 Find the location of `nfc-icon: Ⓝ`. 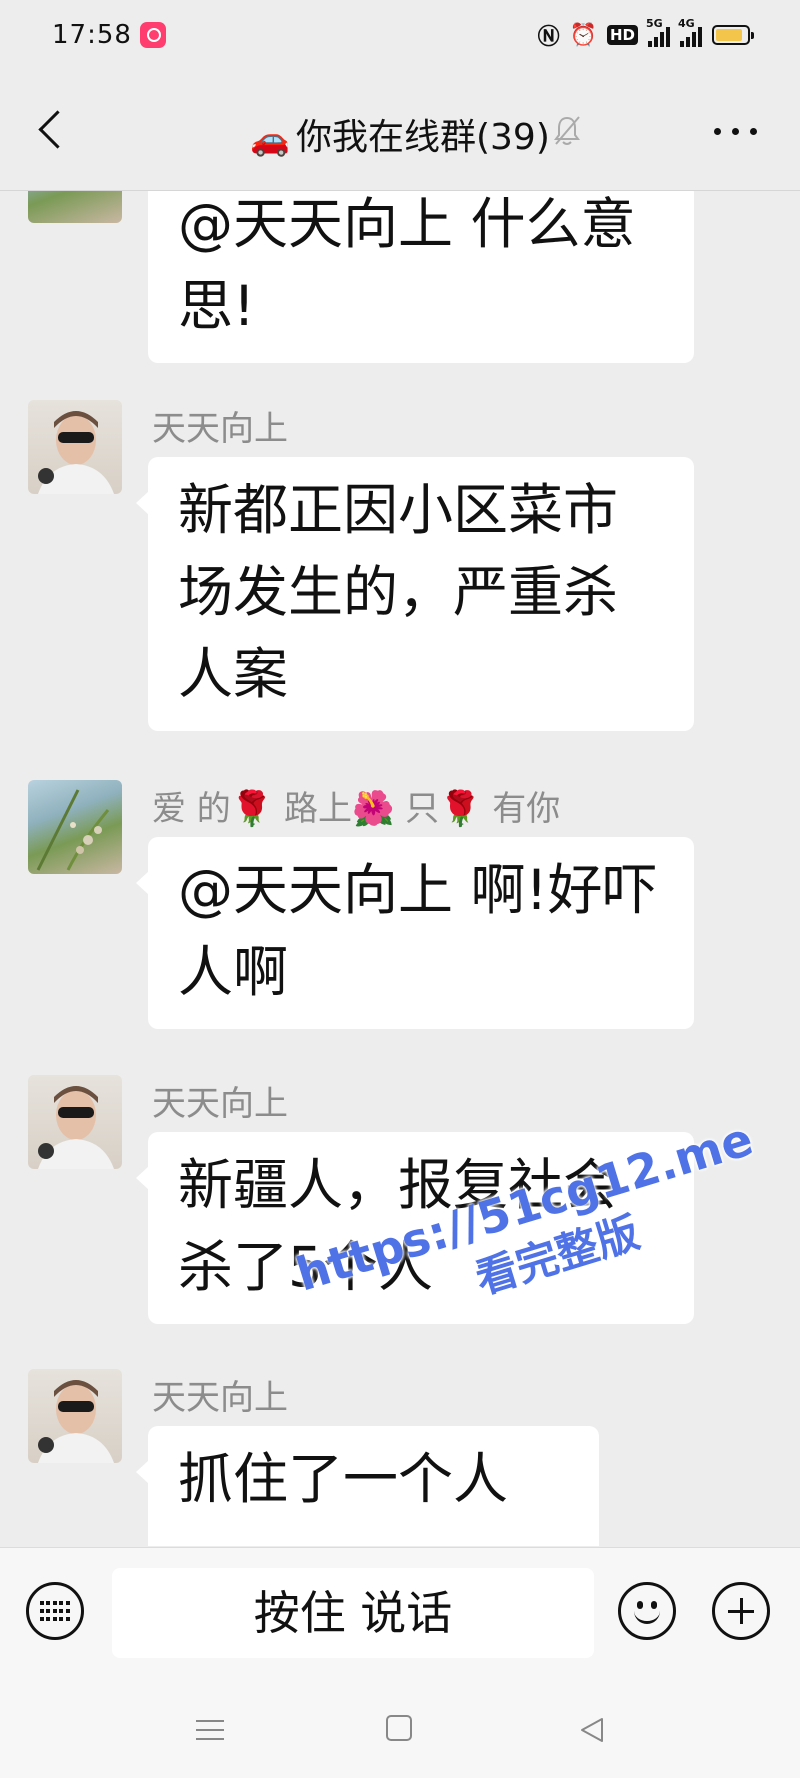

nfc-icon: Ⓝ is located at coordinates (548, 37).